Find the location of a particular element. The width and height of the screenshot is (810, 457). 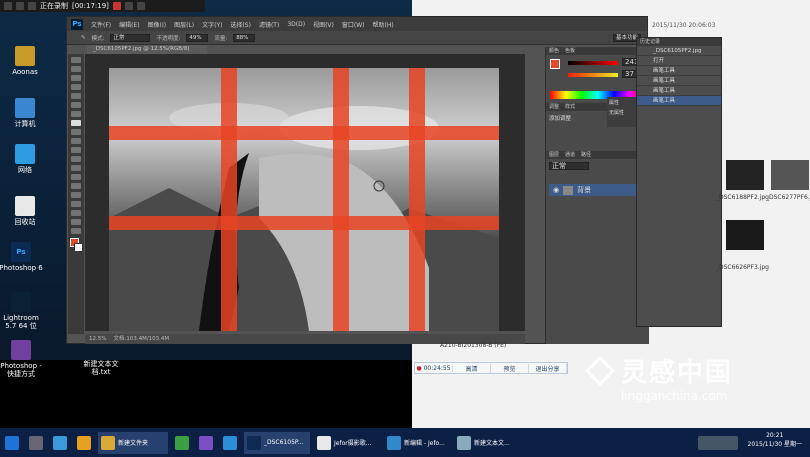

menu-select: 选择(S) is located at coordinates (240, 24).